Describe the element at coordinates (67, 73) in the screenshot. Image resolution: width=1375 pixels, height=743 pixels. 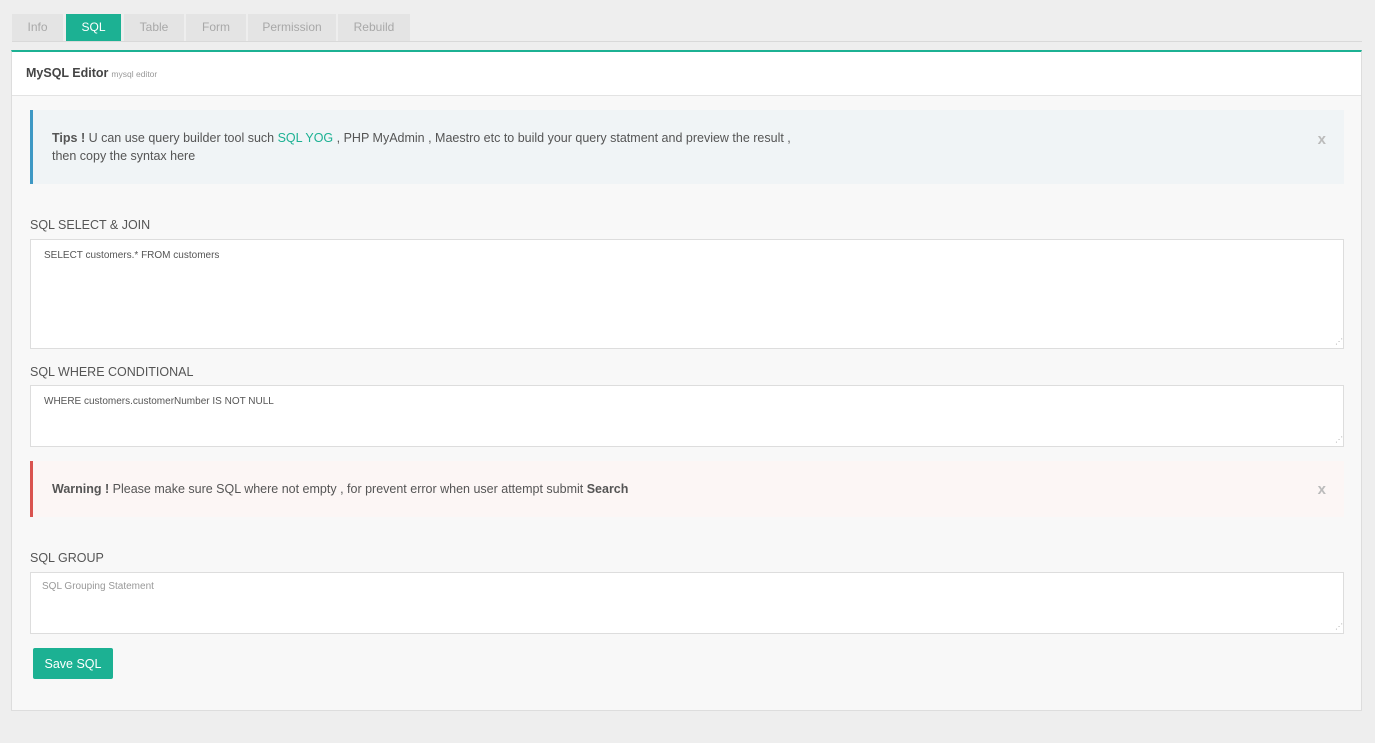
I see `panel-title-text: MySQL Editor` at that location.